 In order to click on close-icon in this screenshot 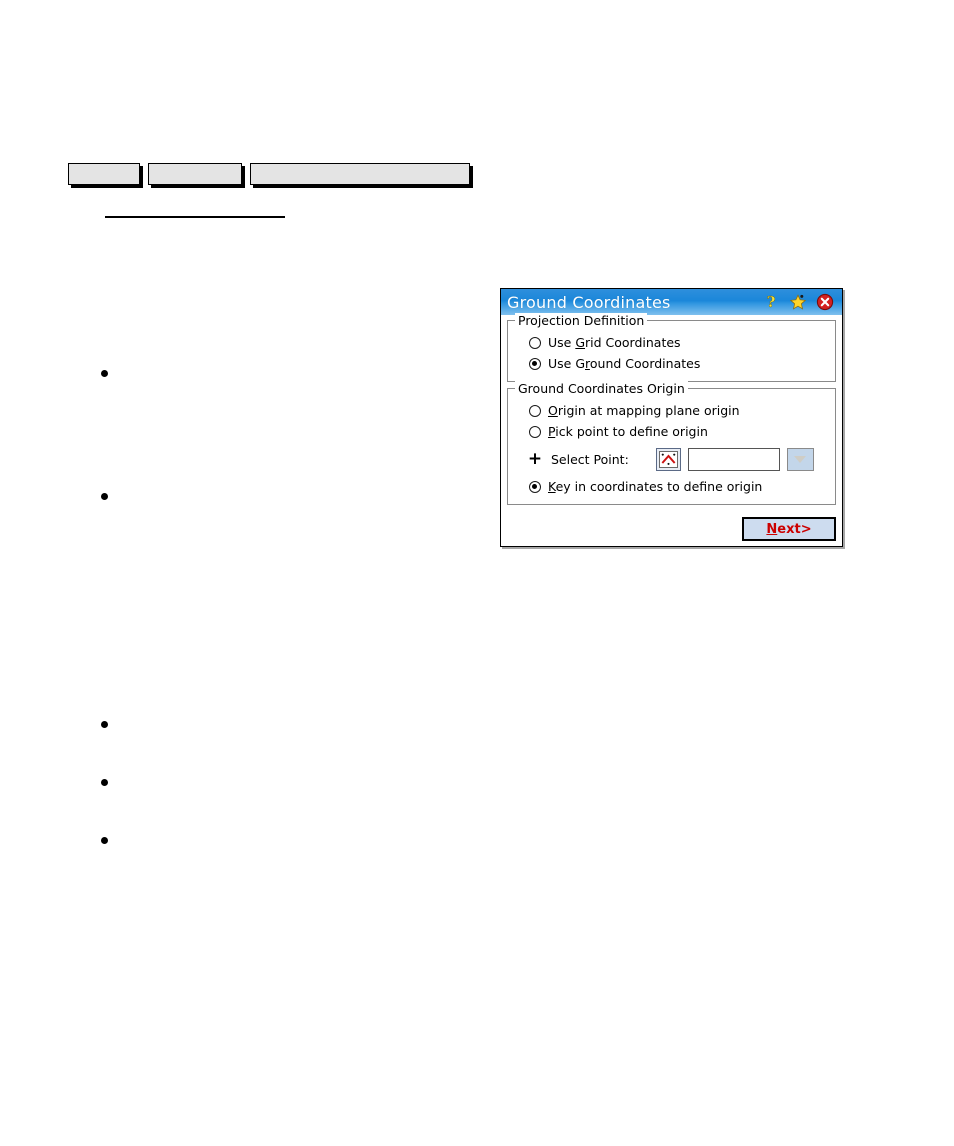, I will do `click(825, 302)`.